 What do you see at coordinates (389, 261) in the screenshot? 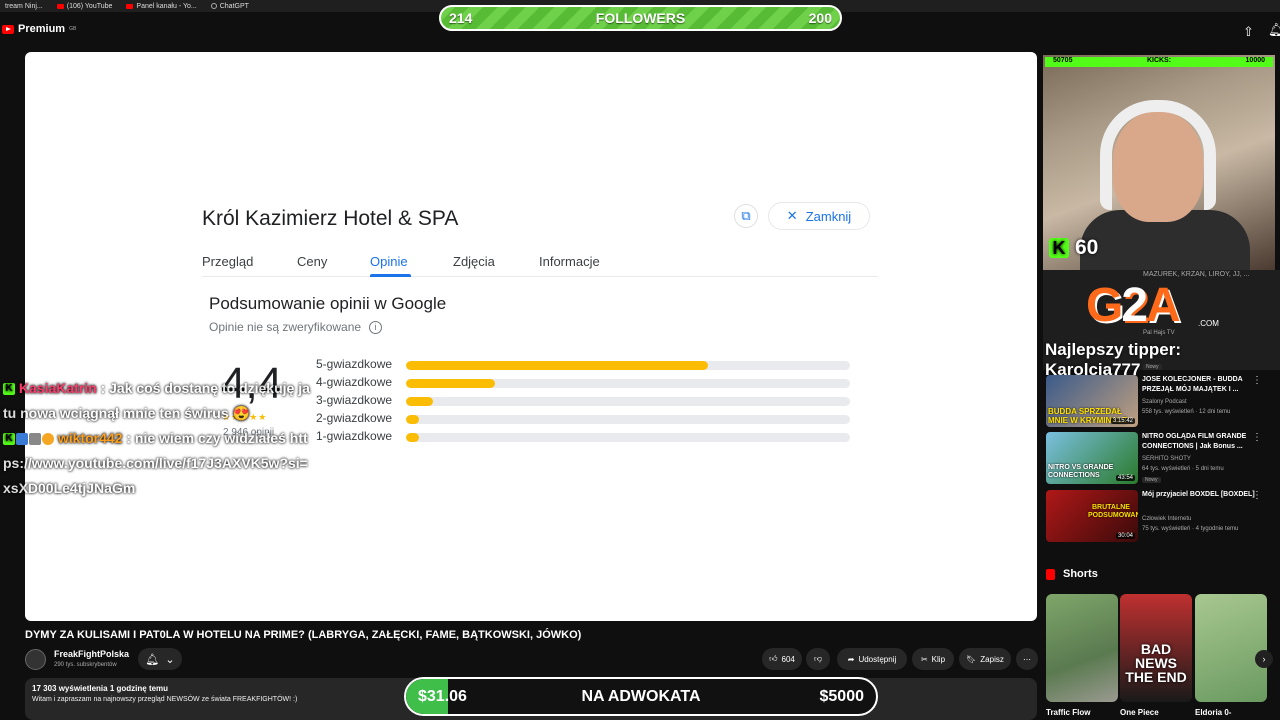
I see `tab-reviews: Opinie` at bounding box center [389, 261].